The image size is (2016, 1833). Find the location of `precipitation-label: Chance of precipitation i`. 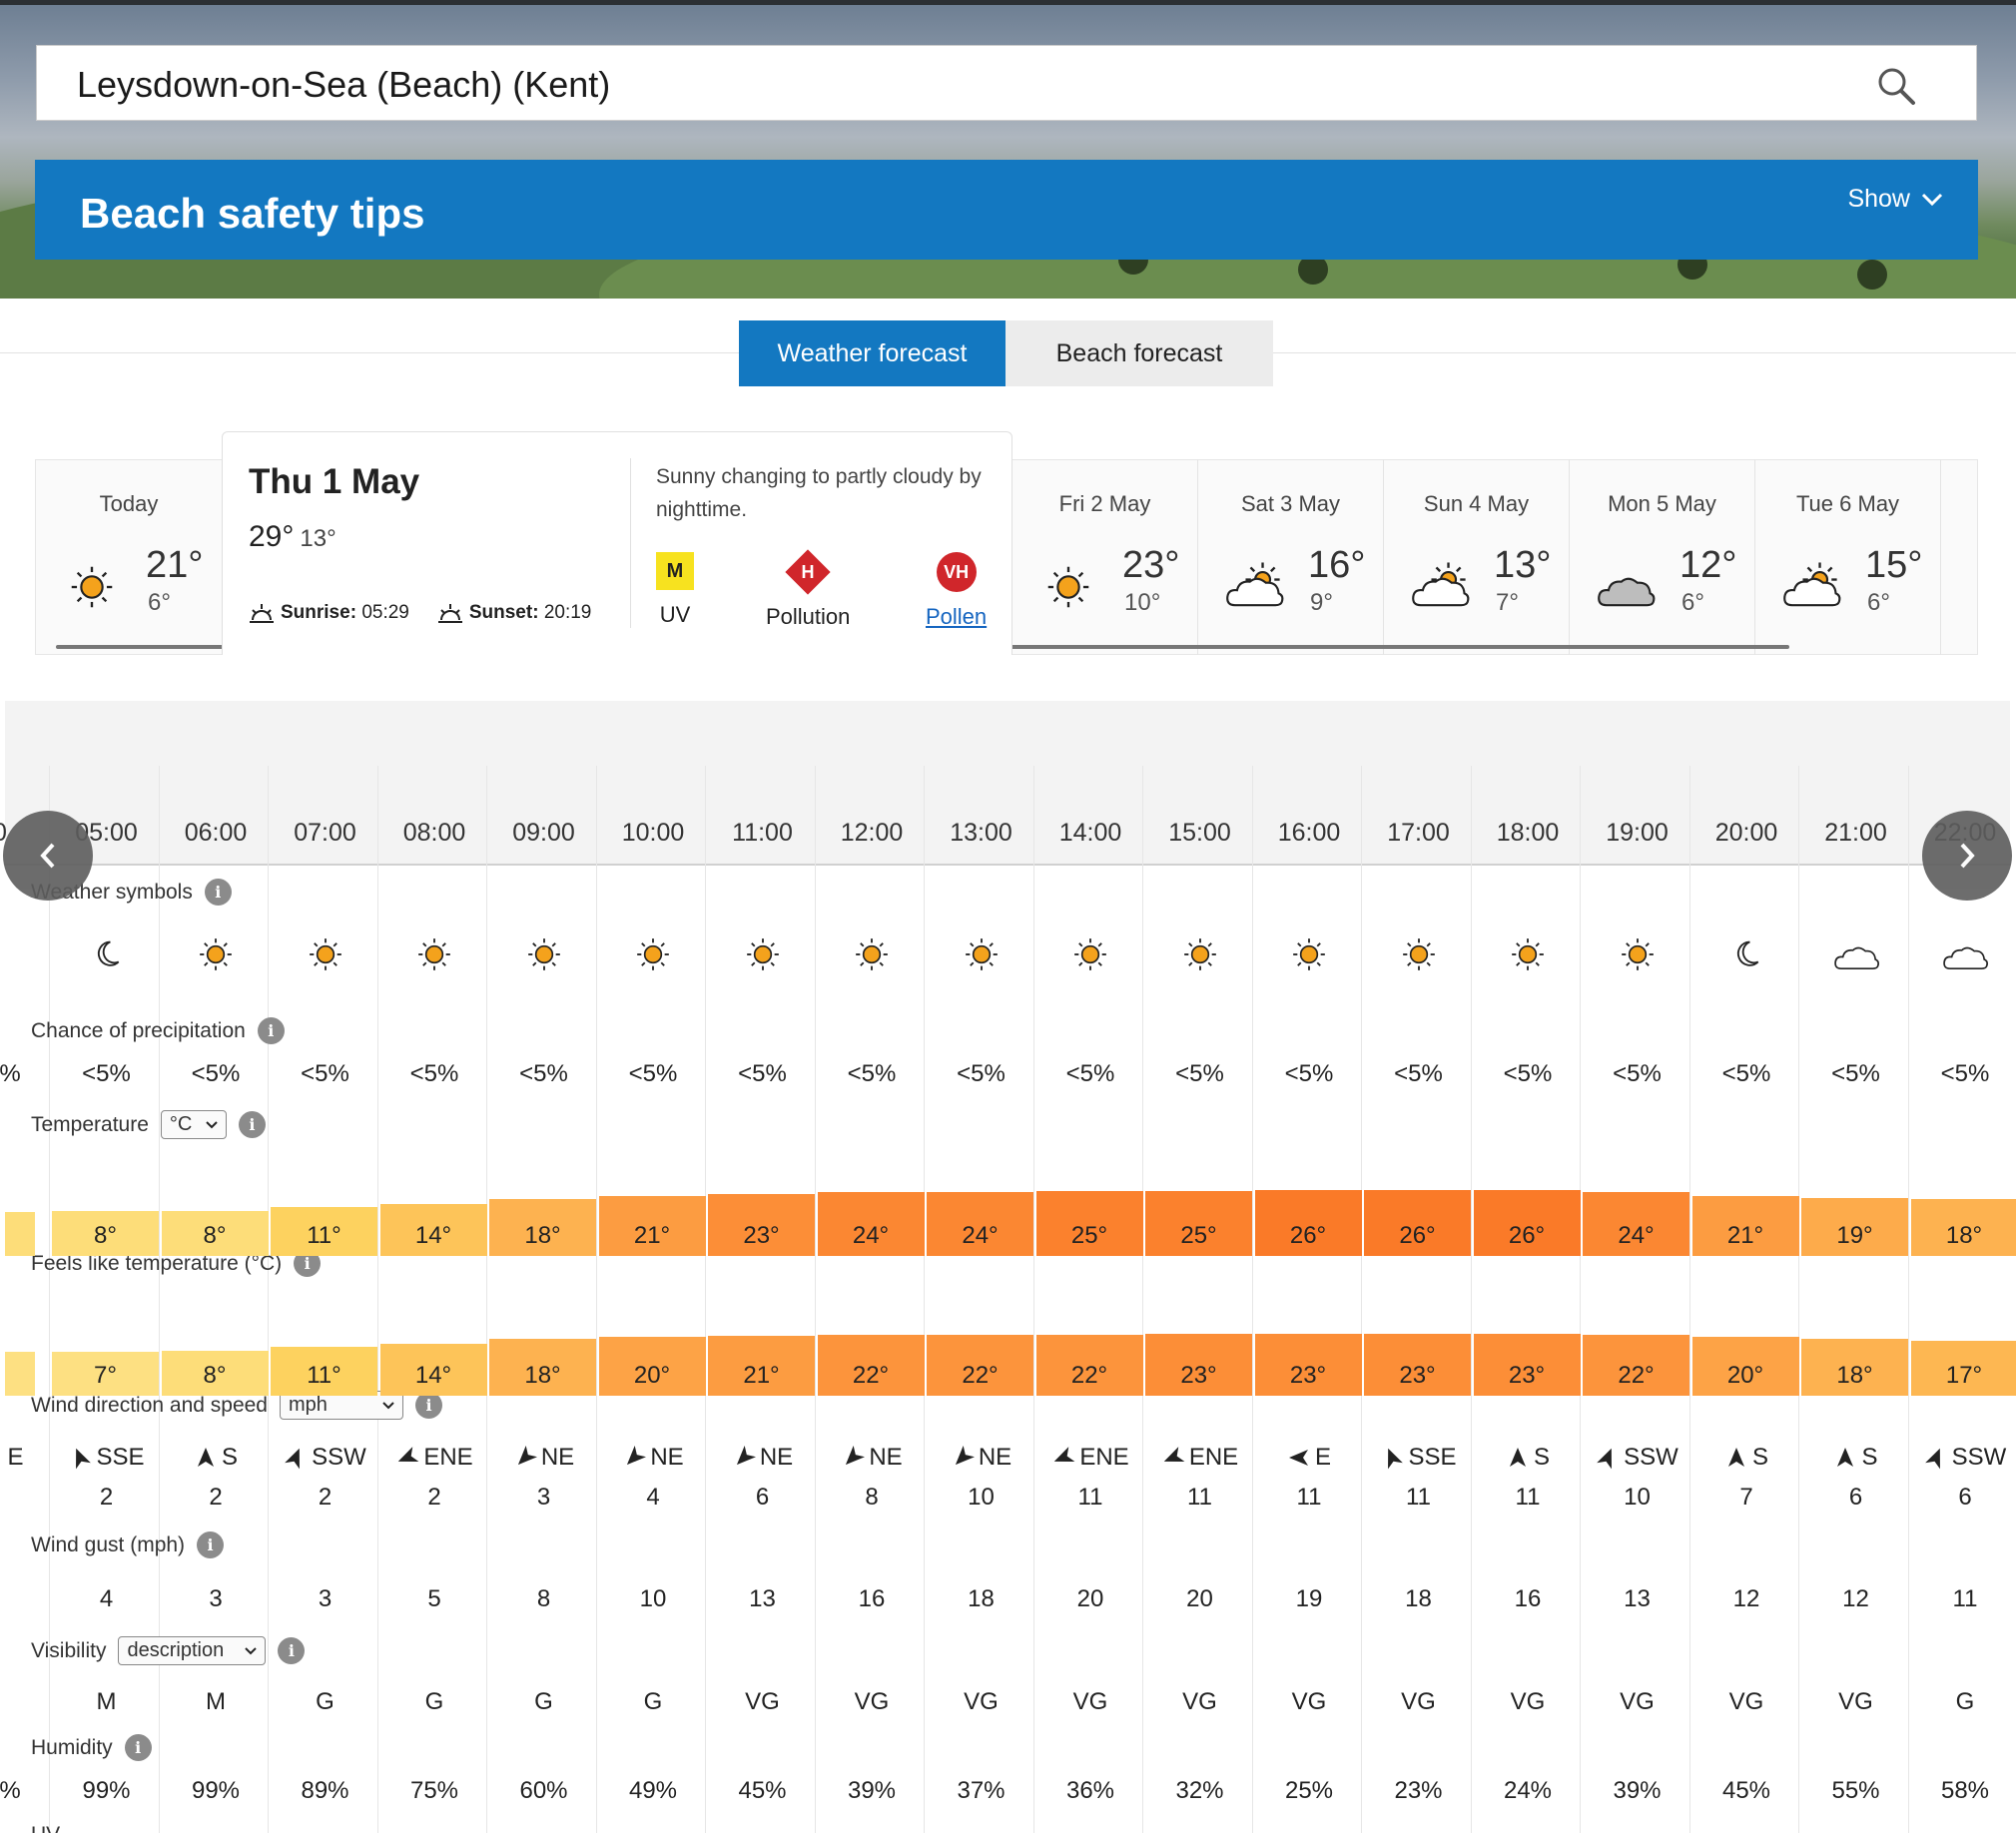

precipitation-label: Chance of precipitation i is located at coordinates (158, 1031).